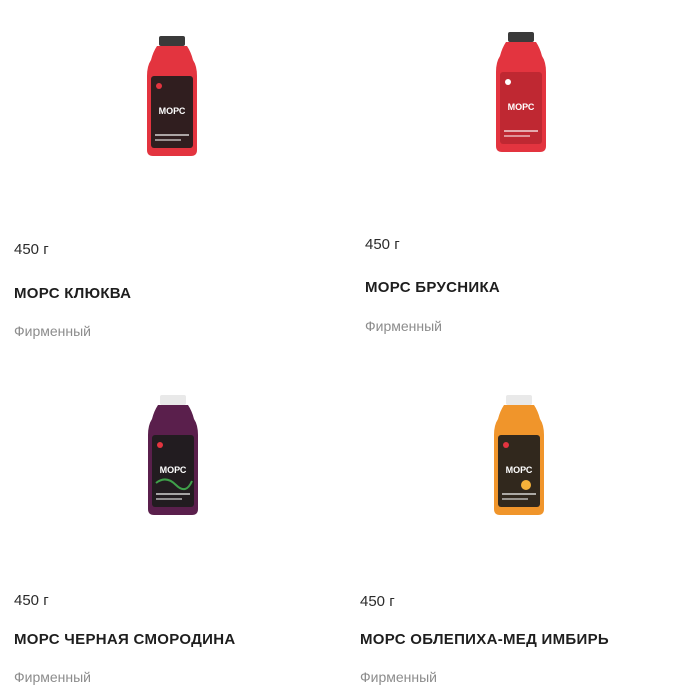 This screenshot has width=700, height=700. What do you see at coordinates (72, 293) in the screenshot?
I see `product-title: МОРС КЛЮКВА` at bounding box center [72, 293].